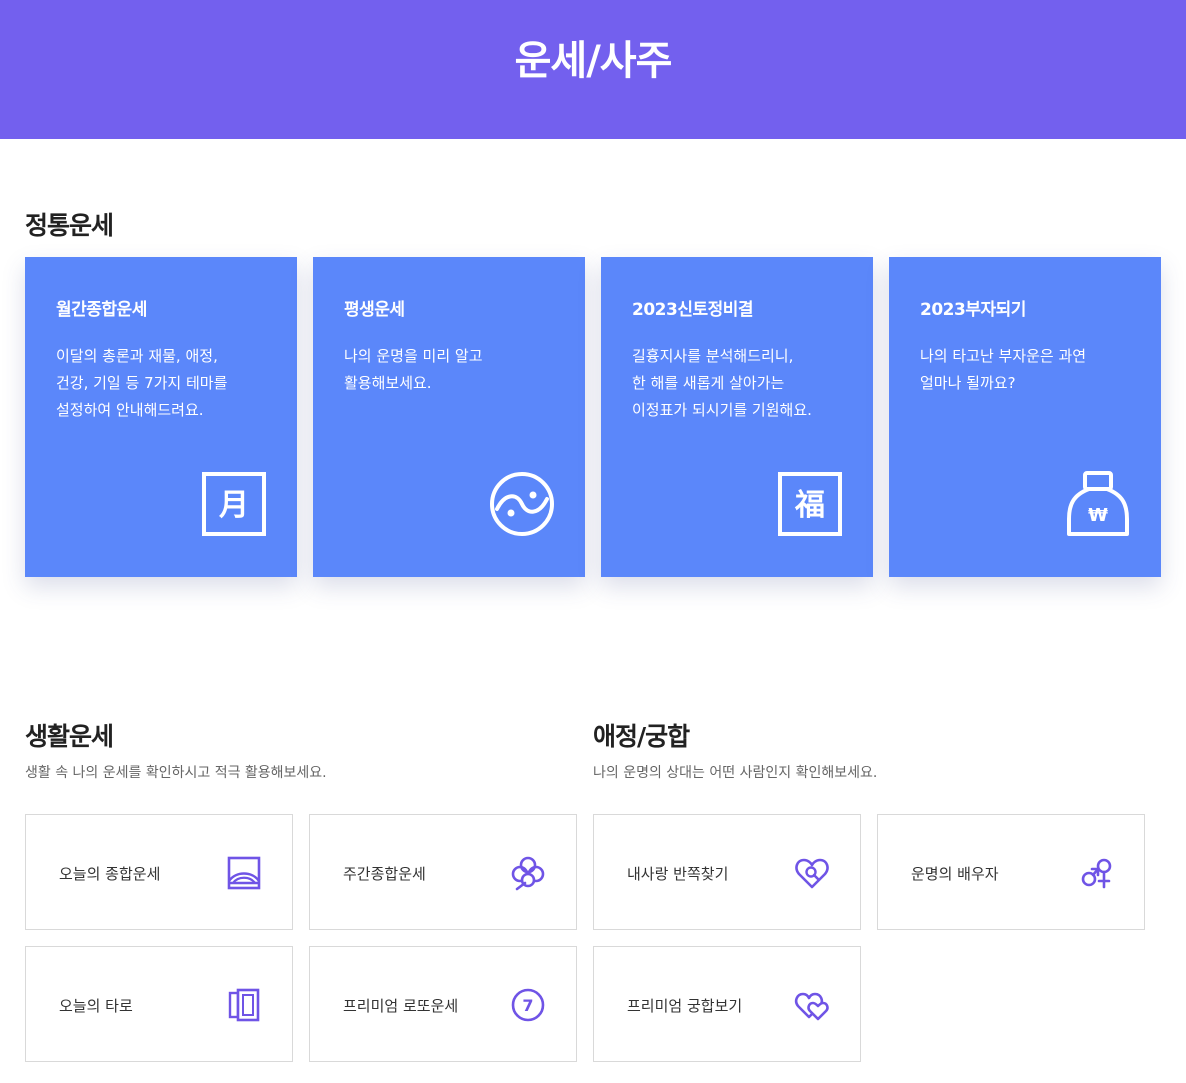 The height and width of the screenshot is (1083, 1186). I want to click on page-title: 운세/사주, so click(593, 60).